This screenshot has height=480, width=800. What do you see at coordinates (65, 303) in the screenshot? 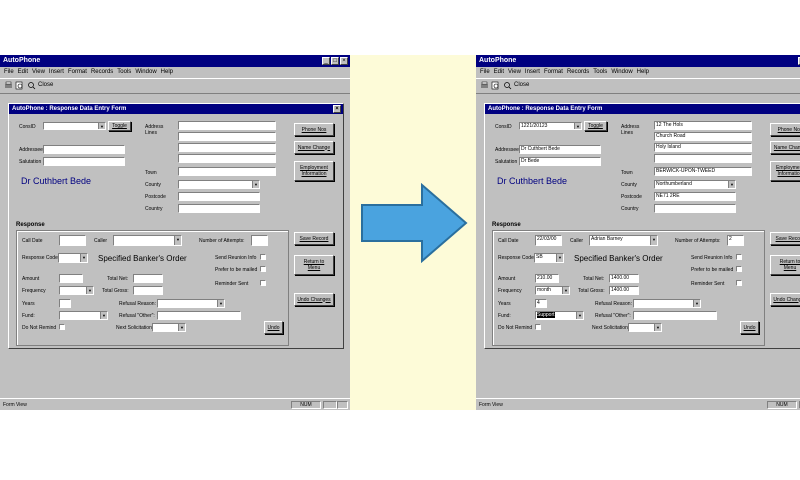
I see `years-input` at bounding box center [65, 303].